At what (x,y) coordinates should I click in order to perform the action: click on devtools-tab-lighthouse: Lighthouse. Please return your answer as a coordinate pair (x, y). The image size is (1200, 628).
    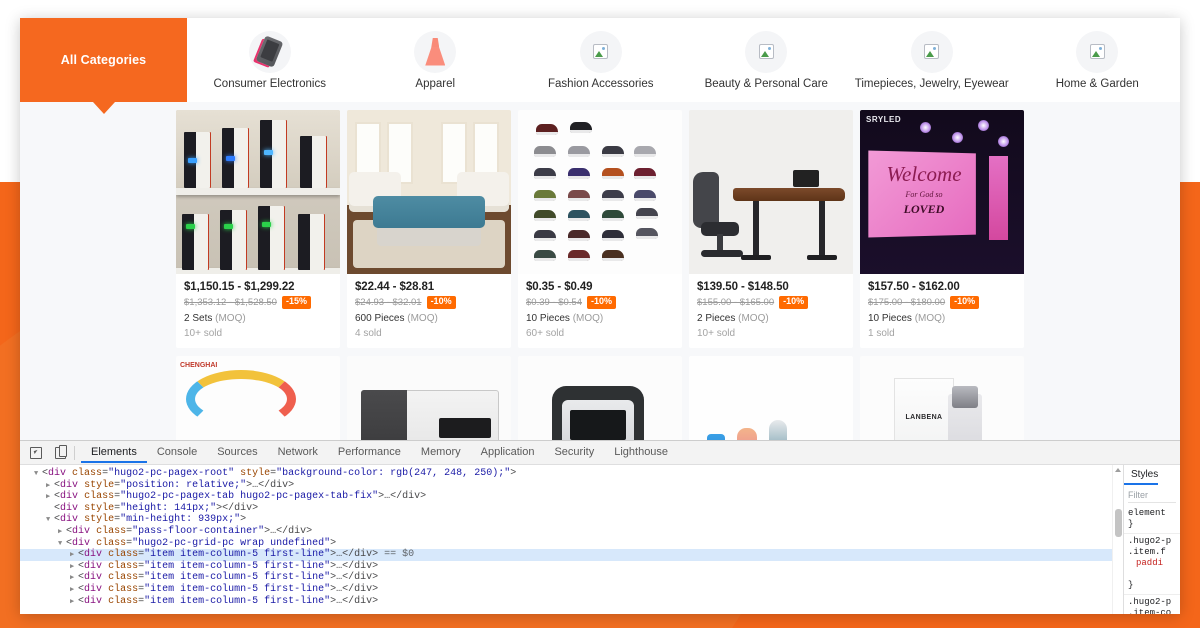
    Looking at the image, I should click on (641, 452).